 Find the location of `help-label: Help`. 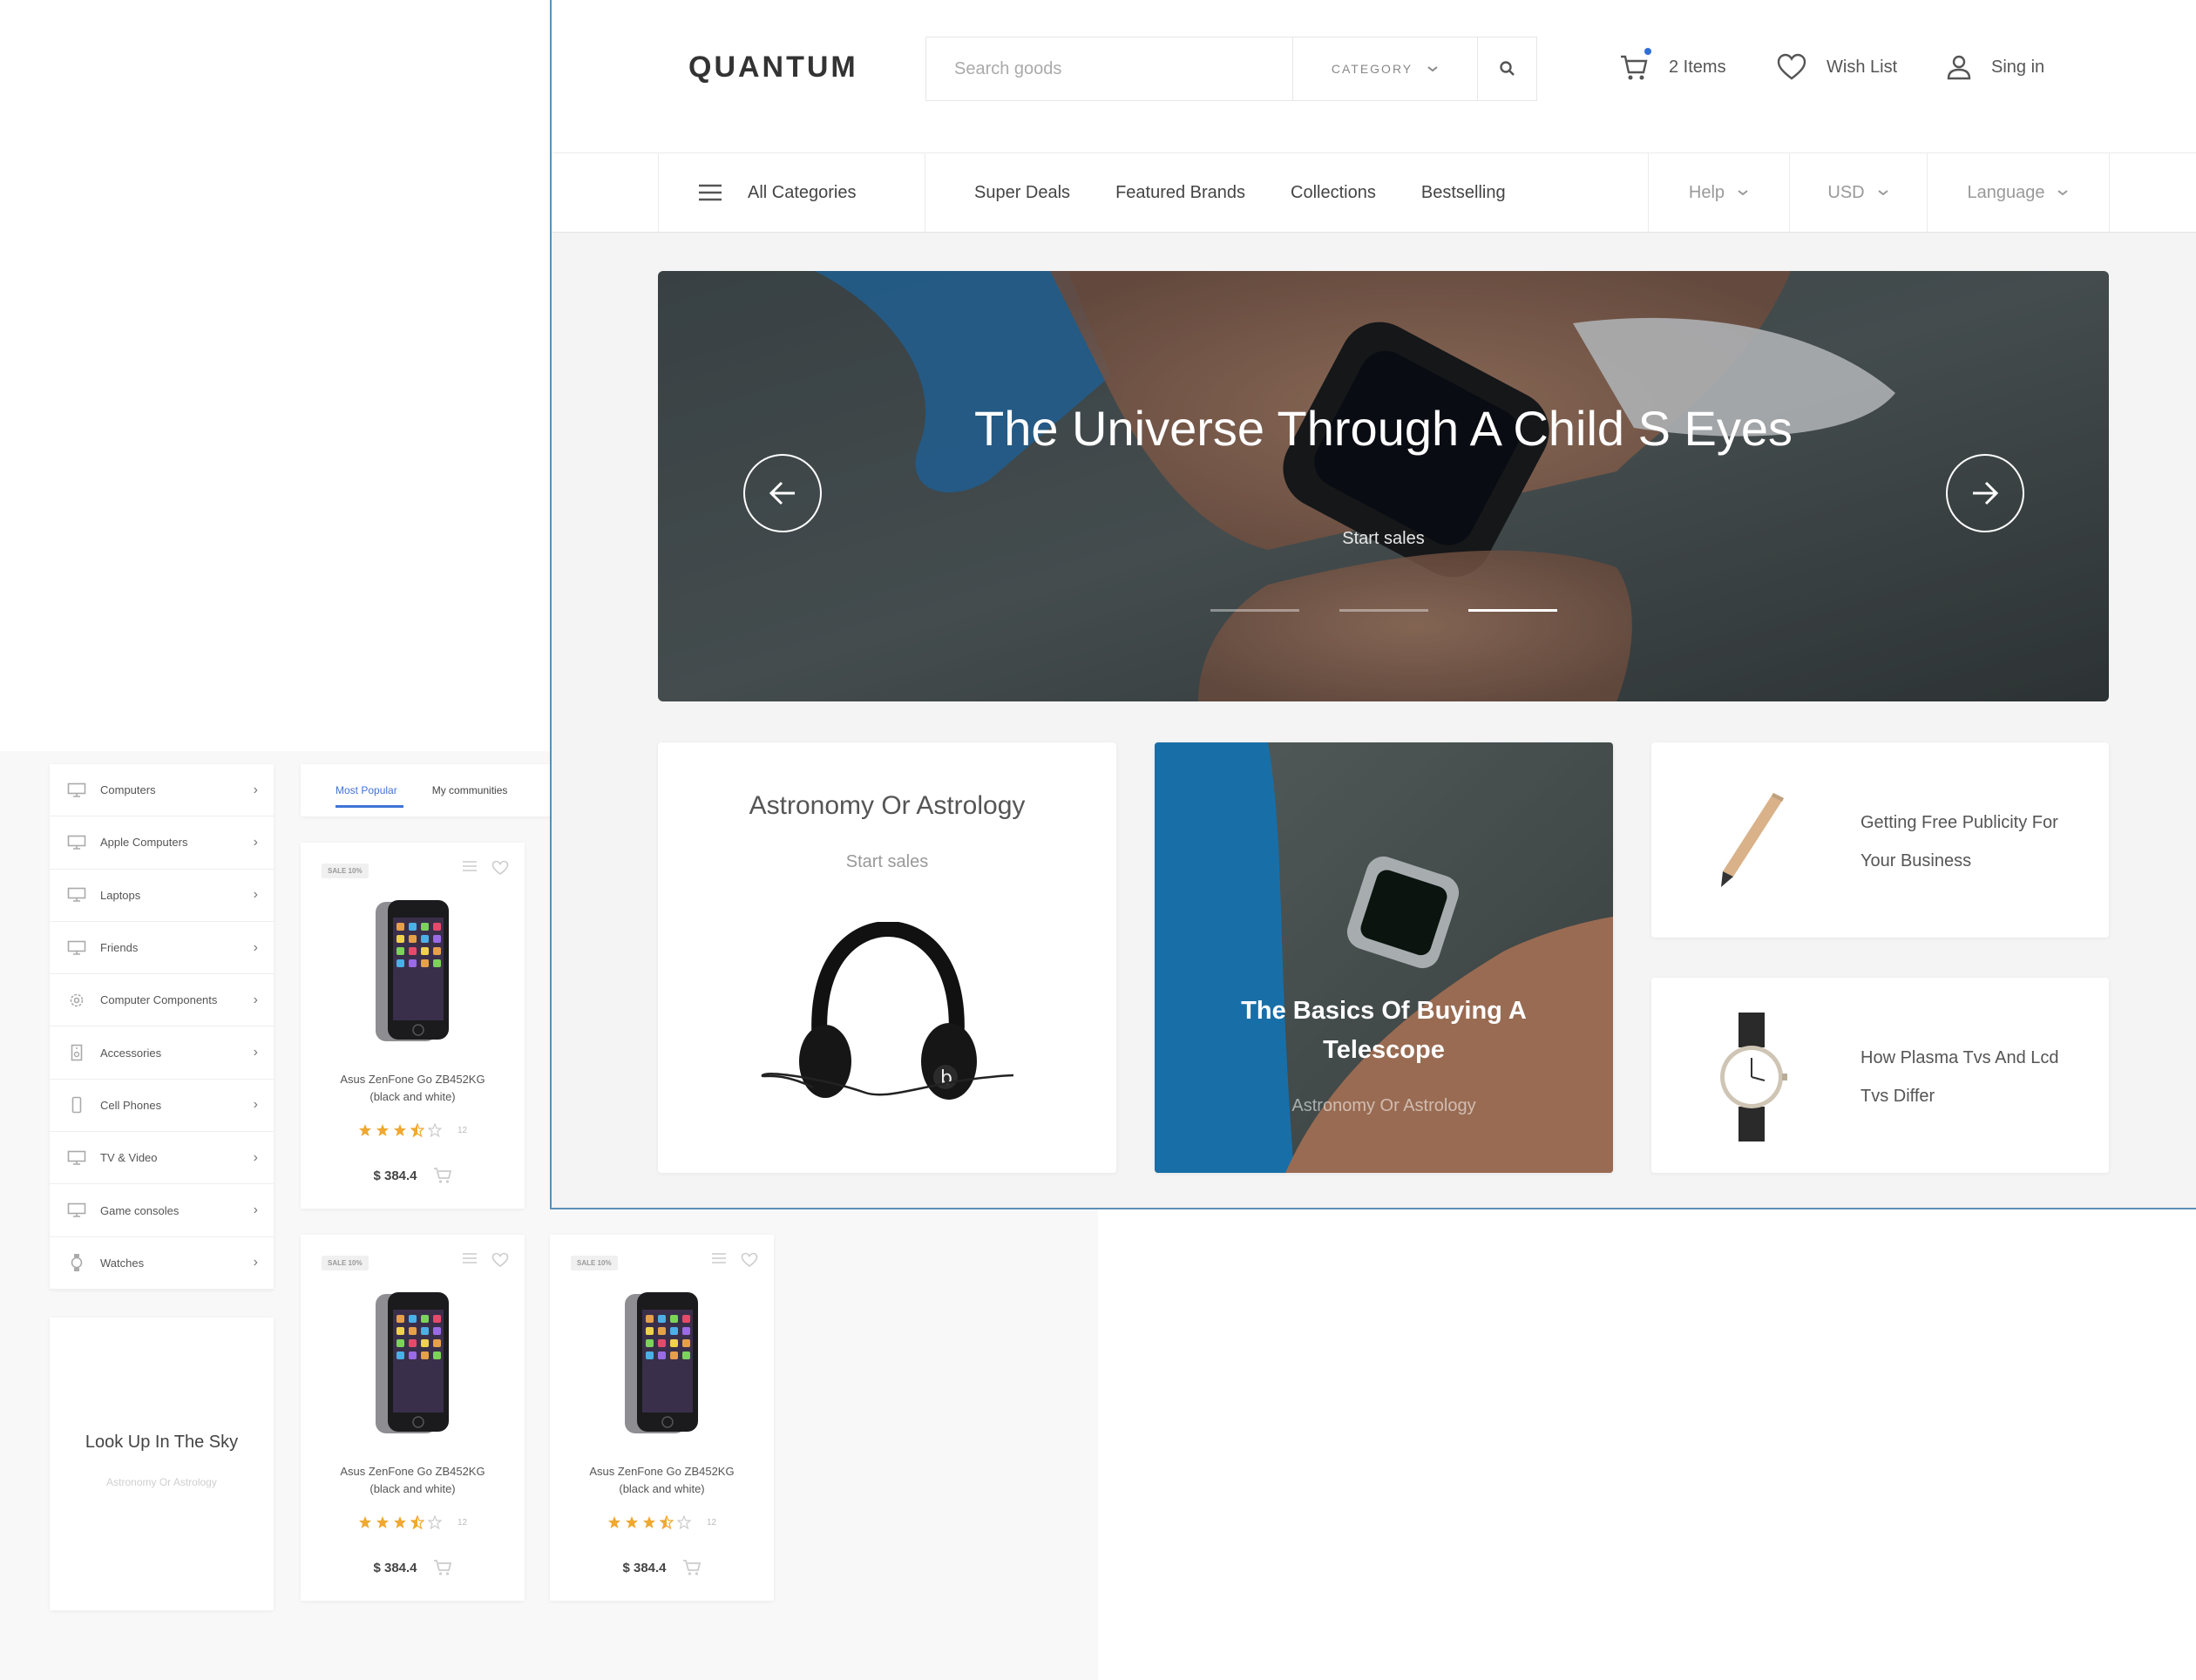

help-label: Help is located at coordinates (1706, 192).